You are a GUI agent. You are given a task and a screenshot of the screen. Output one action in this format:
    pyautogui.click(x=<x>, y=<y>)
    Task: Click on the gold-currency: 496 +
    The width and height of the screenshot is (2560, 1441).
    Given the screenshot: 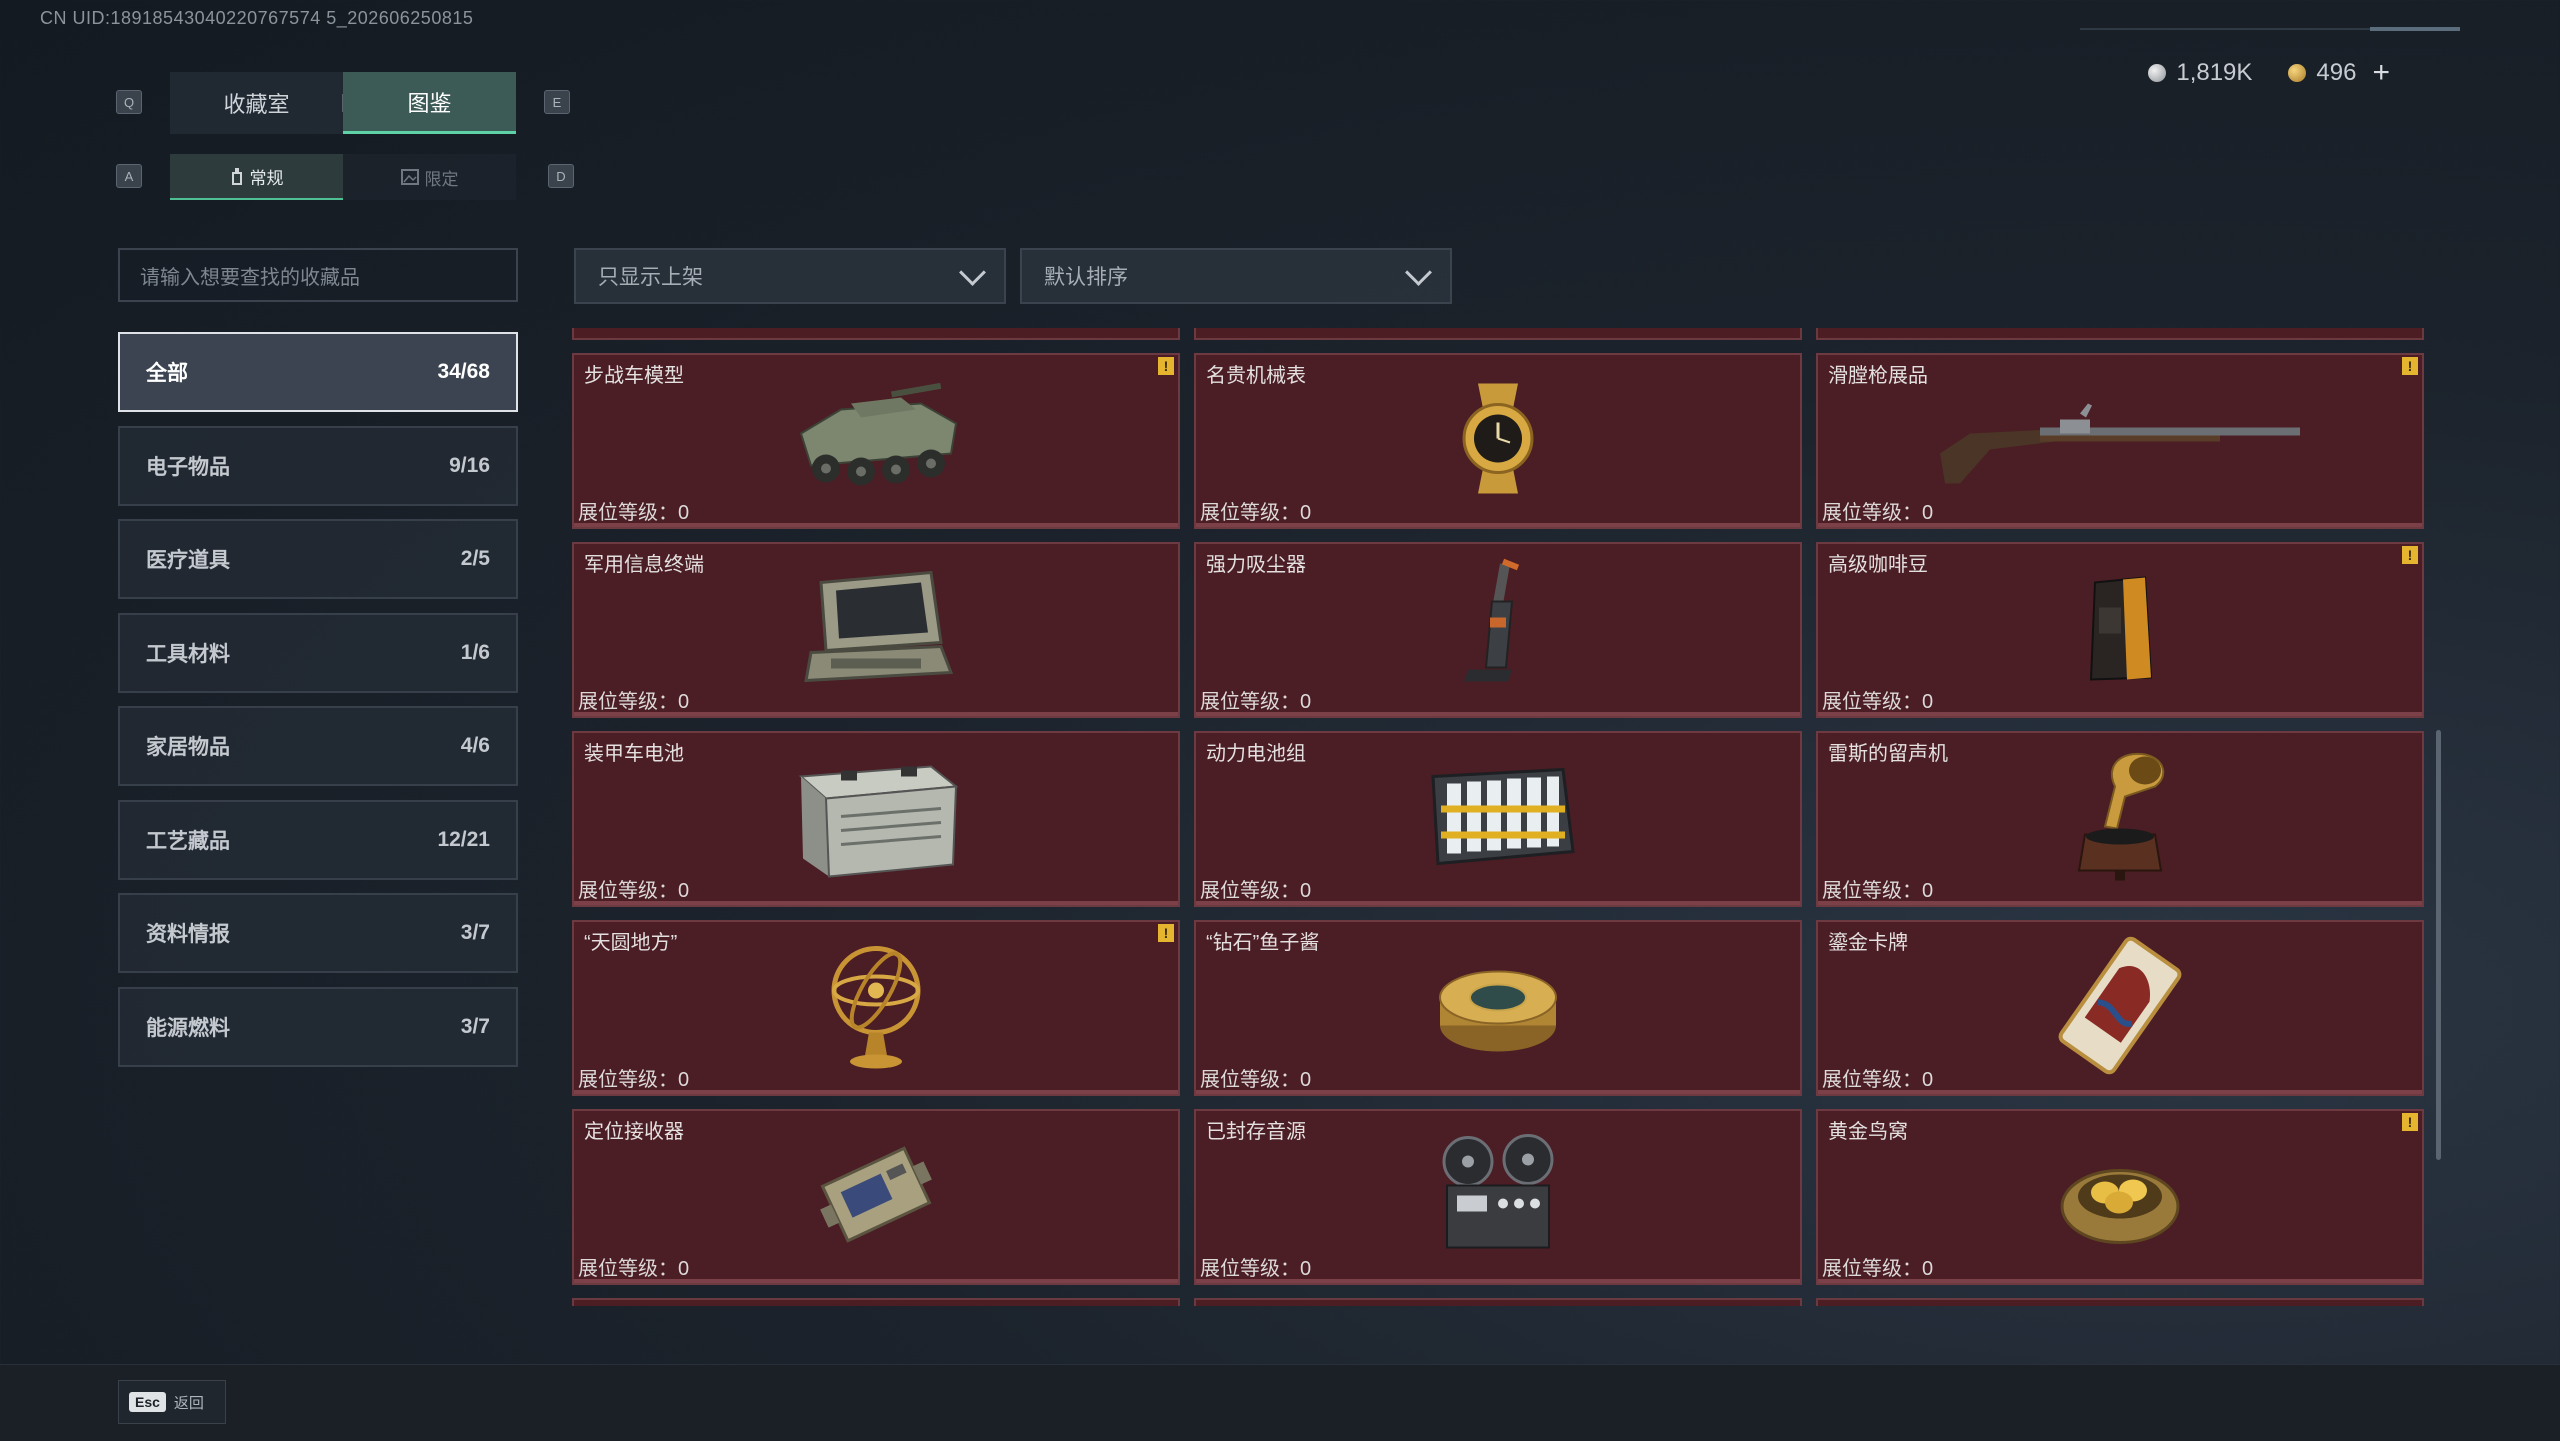 What is the action you would take?
    pyautogui.click(x=2339, y=73)
    